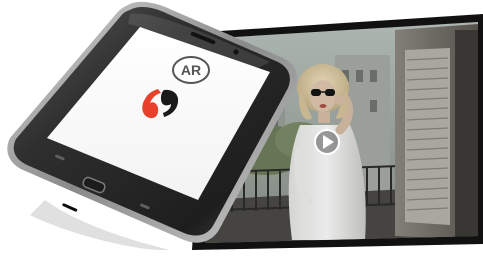 The height and width of the screenshot is (262, 483). I want to click on ar-badge-text: AR, so click(191, 70).